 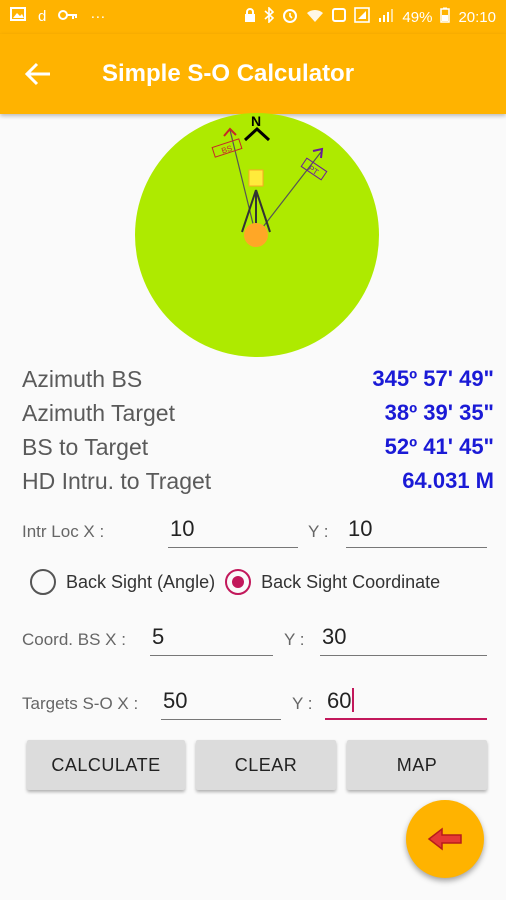 I want to click on map-button: MAP, so click(x=417, y=765).